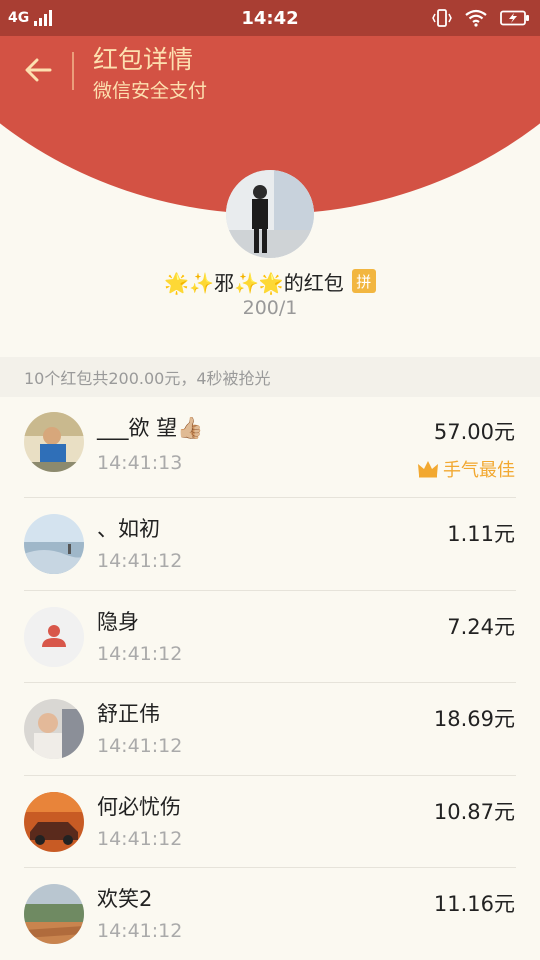 The width and height of the screenshot is (540, 960). What do you see at coordinates (150, 428) in the screenshot?
I see `record-name: ___欲 望👍🏼` at bounding box center [150, 428].